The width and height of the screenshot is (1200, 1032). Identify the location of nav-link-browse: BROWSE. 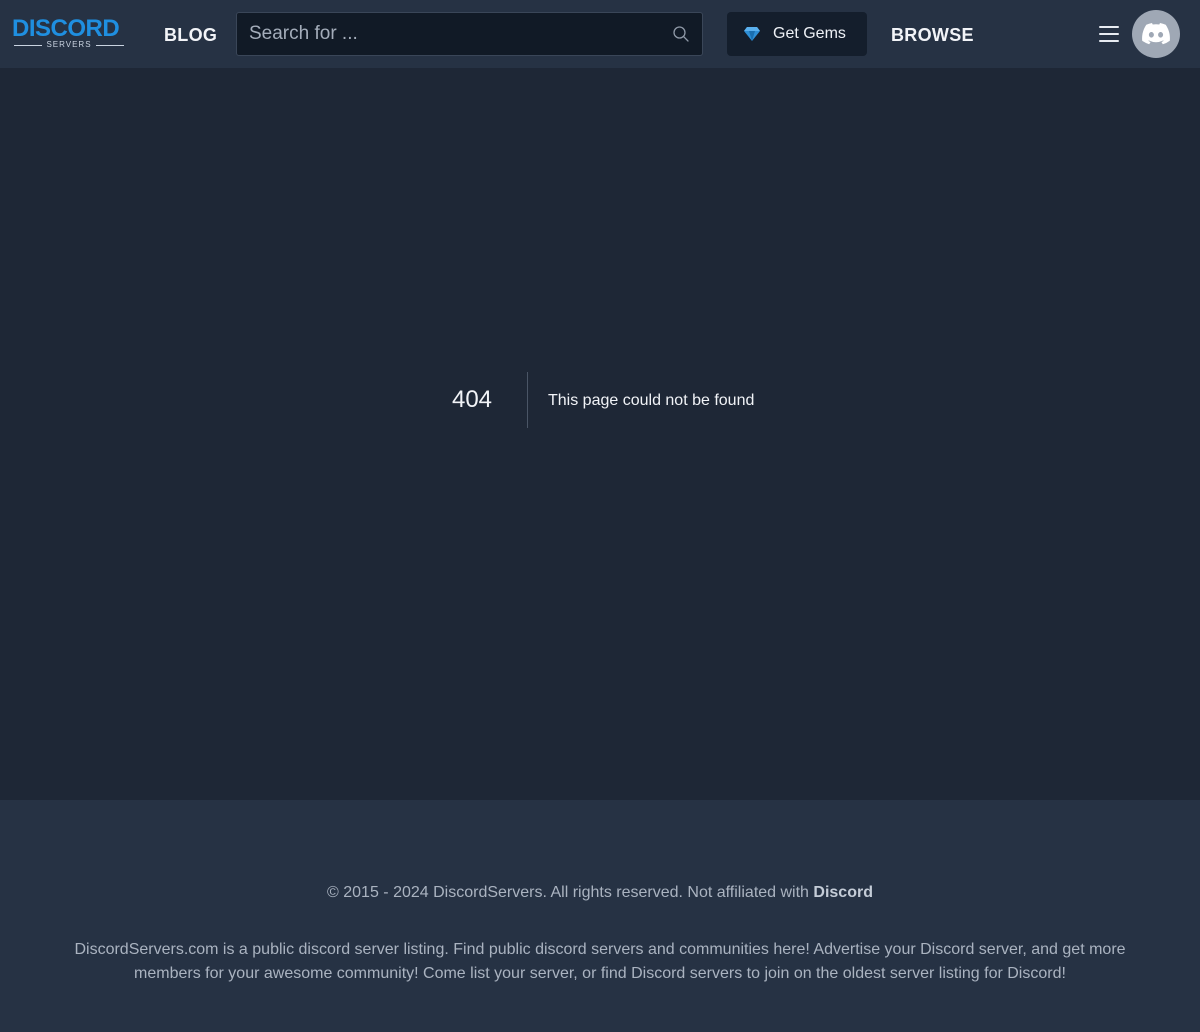
(932, 35).